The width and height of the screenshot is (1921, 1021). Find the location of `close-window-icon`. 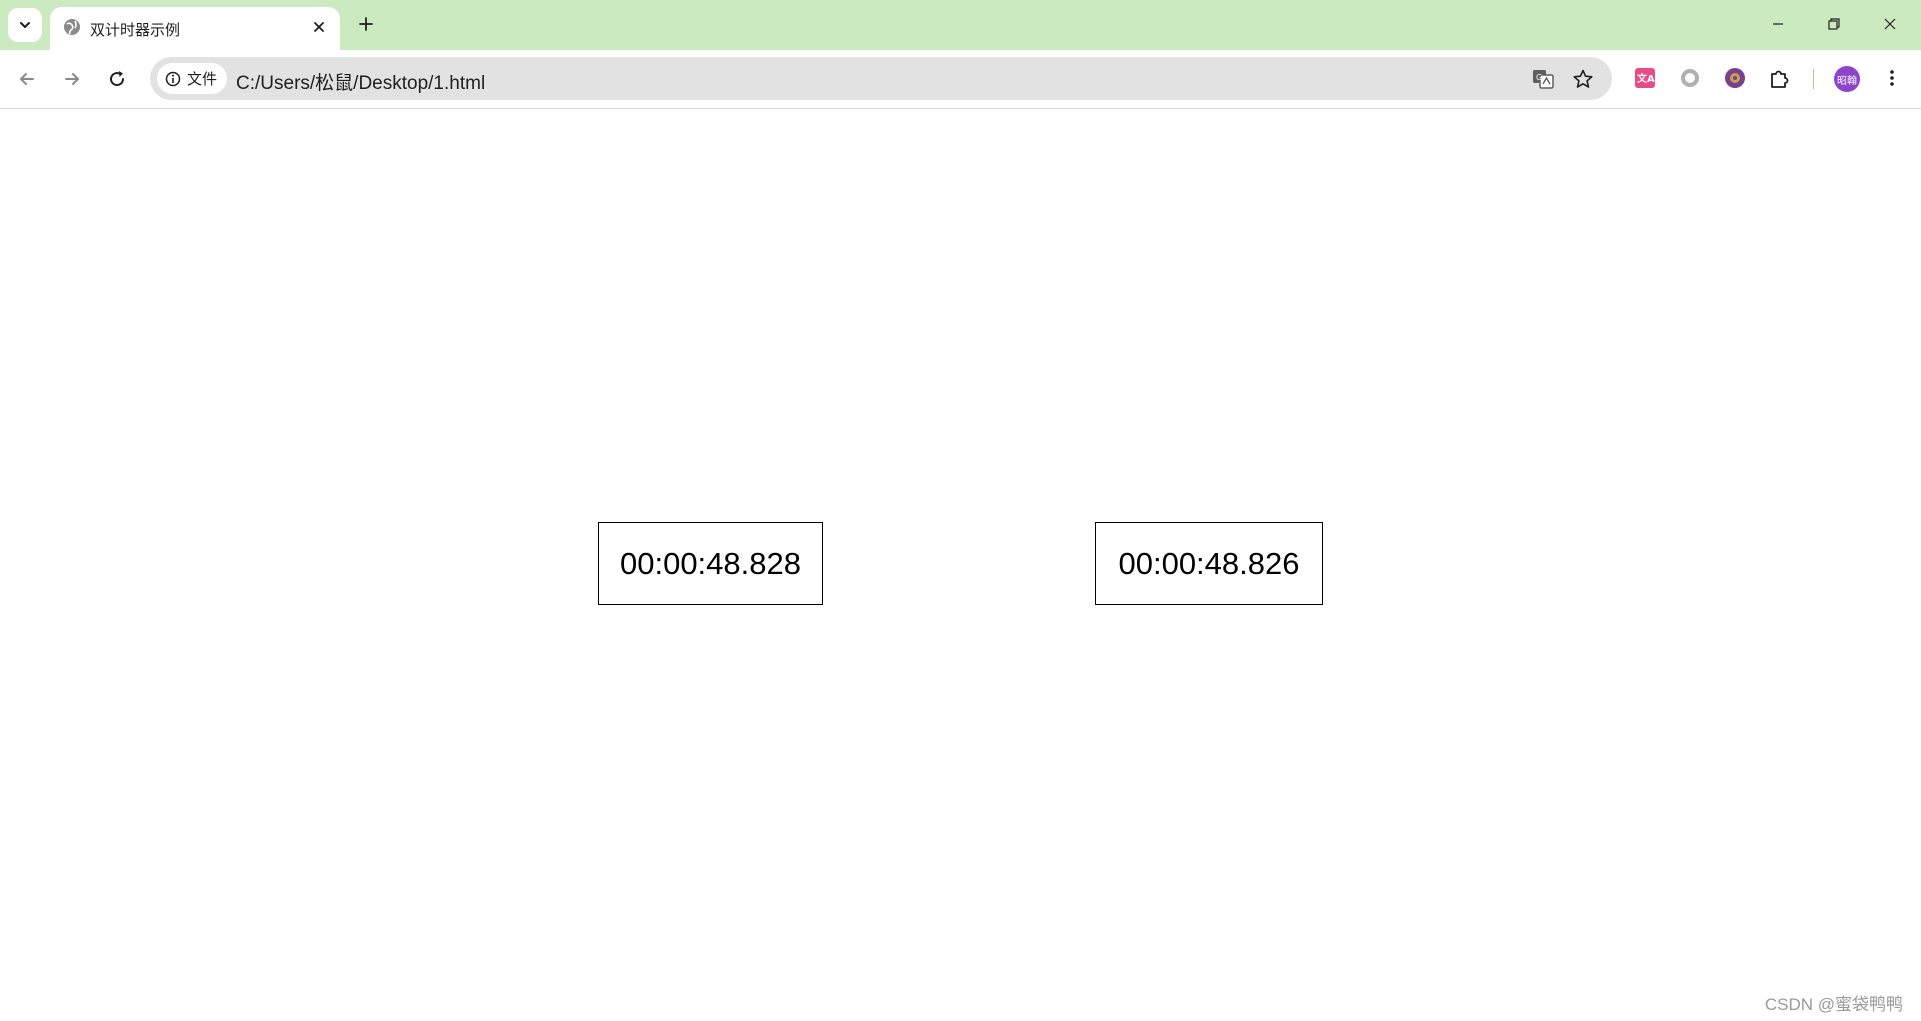

close-window-icon is located at coordinates (1890, 24).